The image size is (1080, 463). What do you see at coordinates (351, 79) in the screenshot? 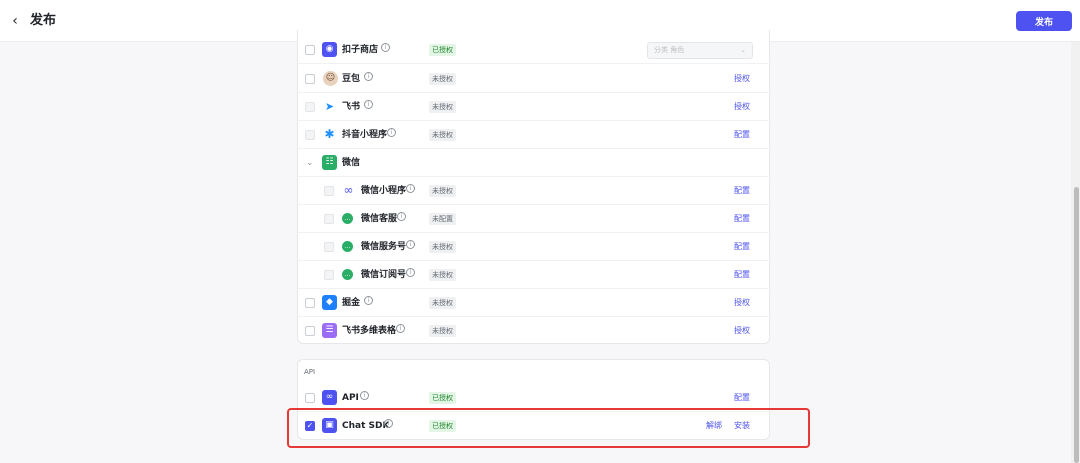
I see `channel-name: 豆包` at bounding box center [351, 79].